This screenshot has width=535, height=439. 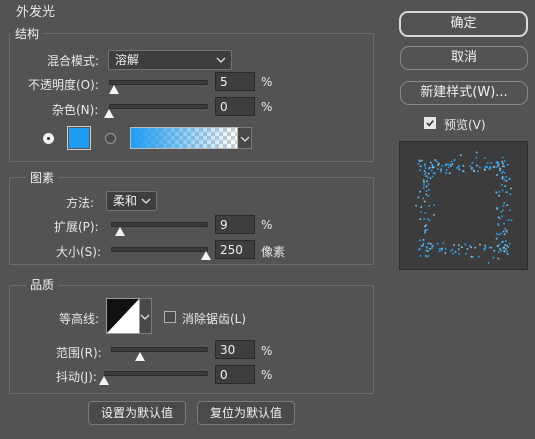 I want to click on preview-label: 预览(V), so click(x=465, y=124).